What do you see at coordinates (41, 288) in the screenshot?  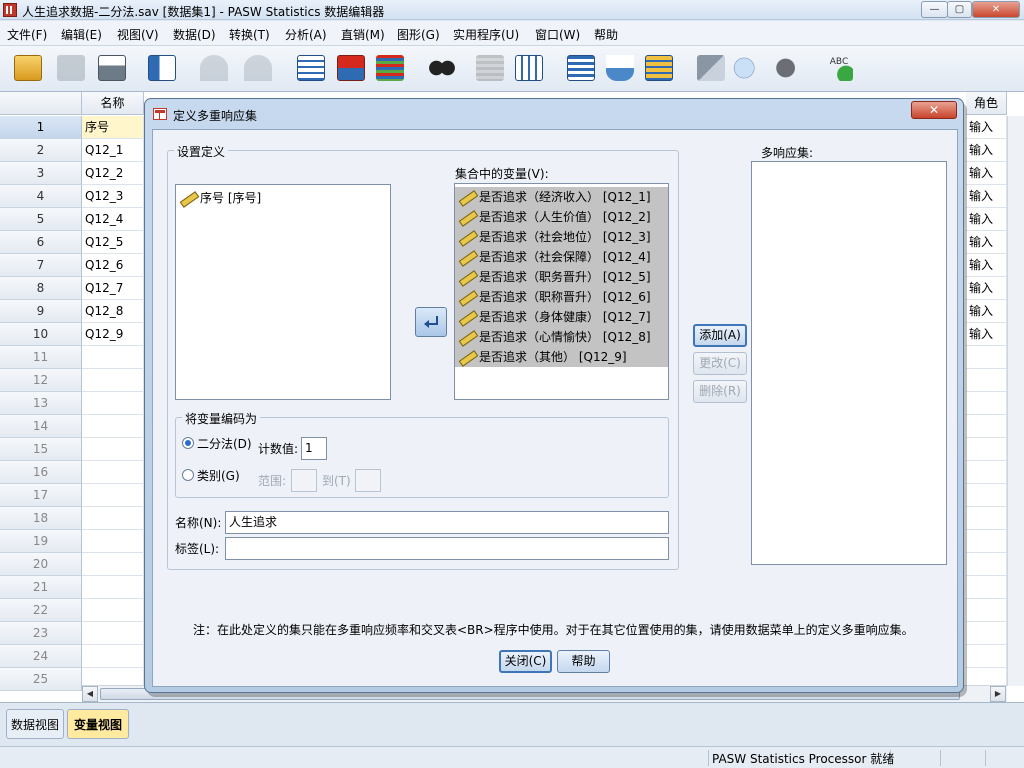 I see `row-number: 8` at bounding box center [41, 288].